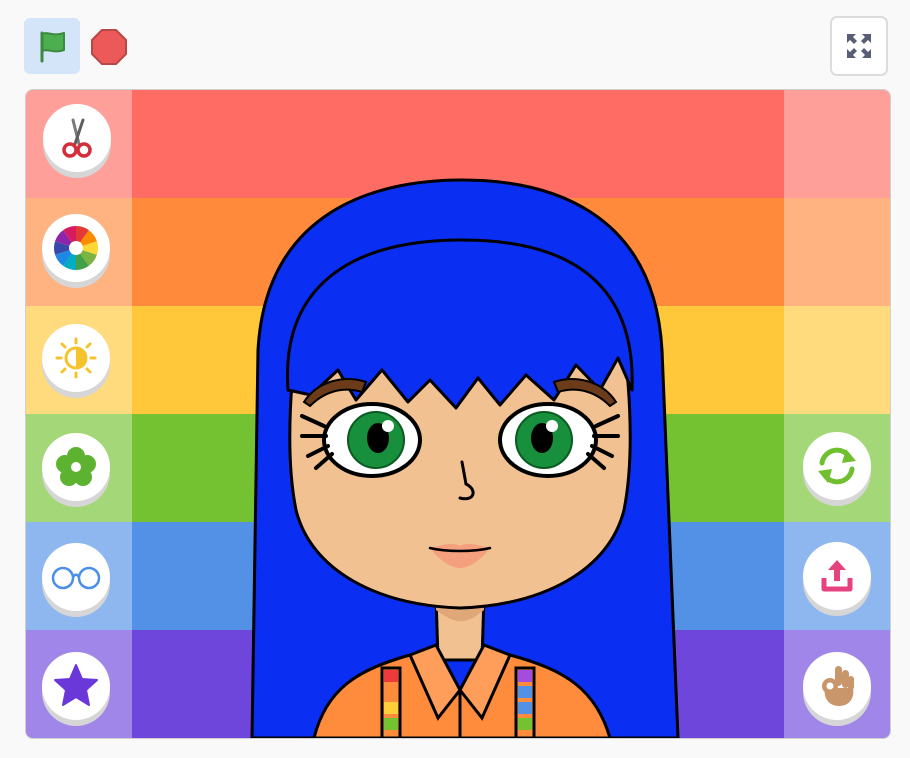  I want to click on glasses-button, so click(76, 580).